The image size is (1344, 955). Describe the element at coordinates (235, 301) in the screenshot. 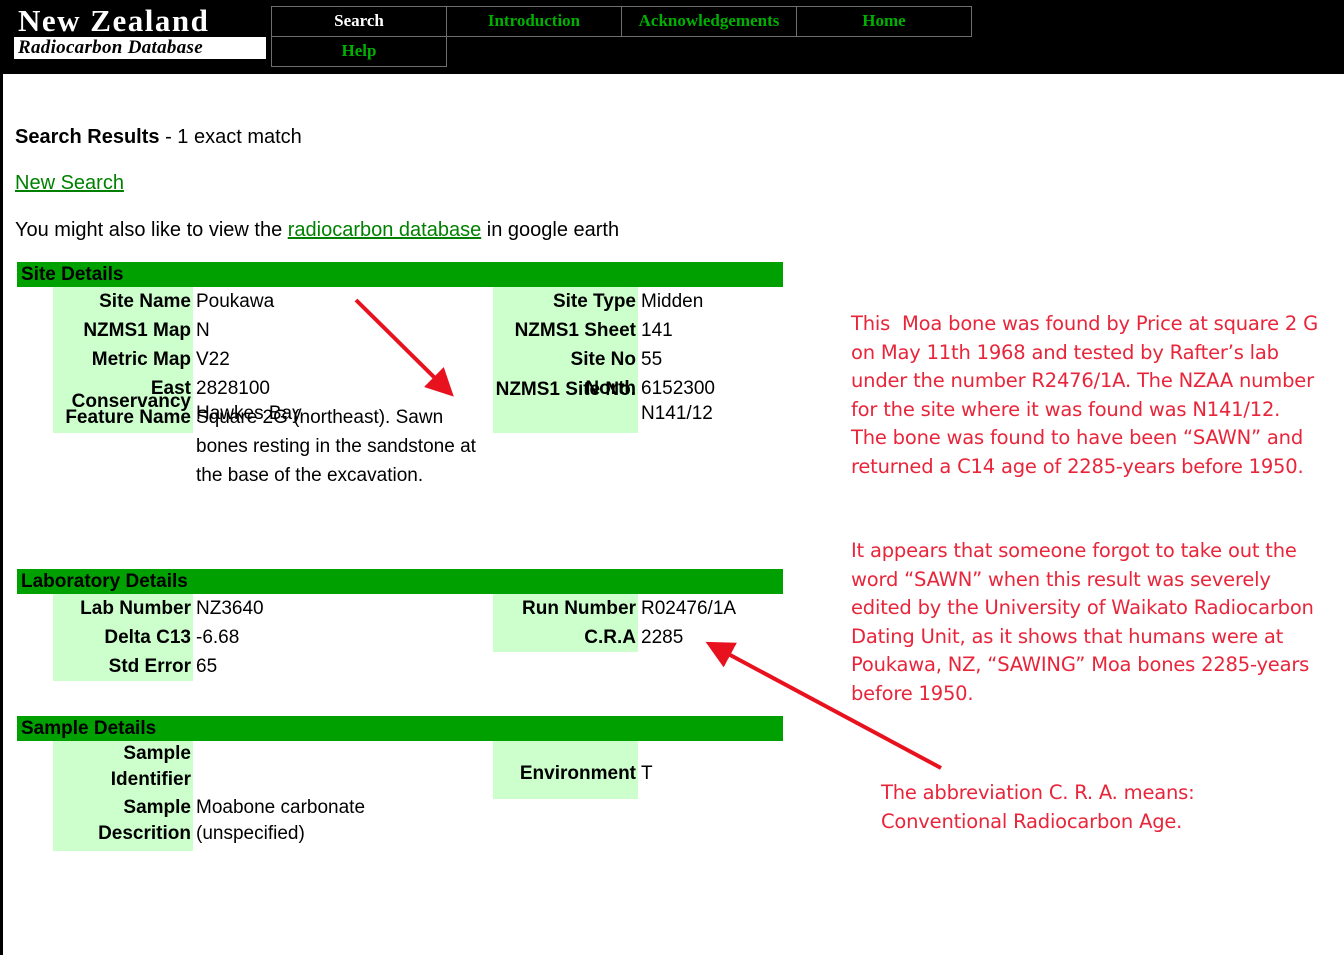

I see `field-value: Poukawa` at that location.